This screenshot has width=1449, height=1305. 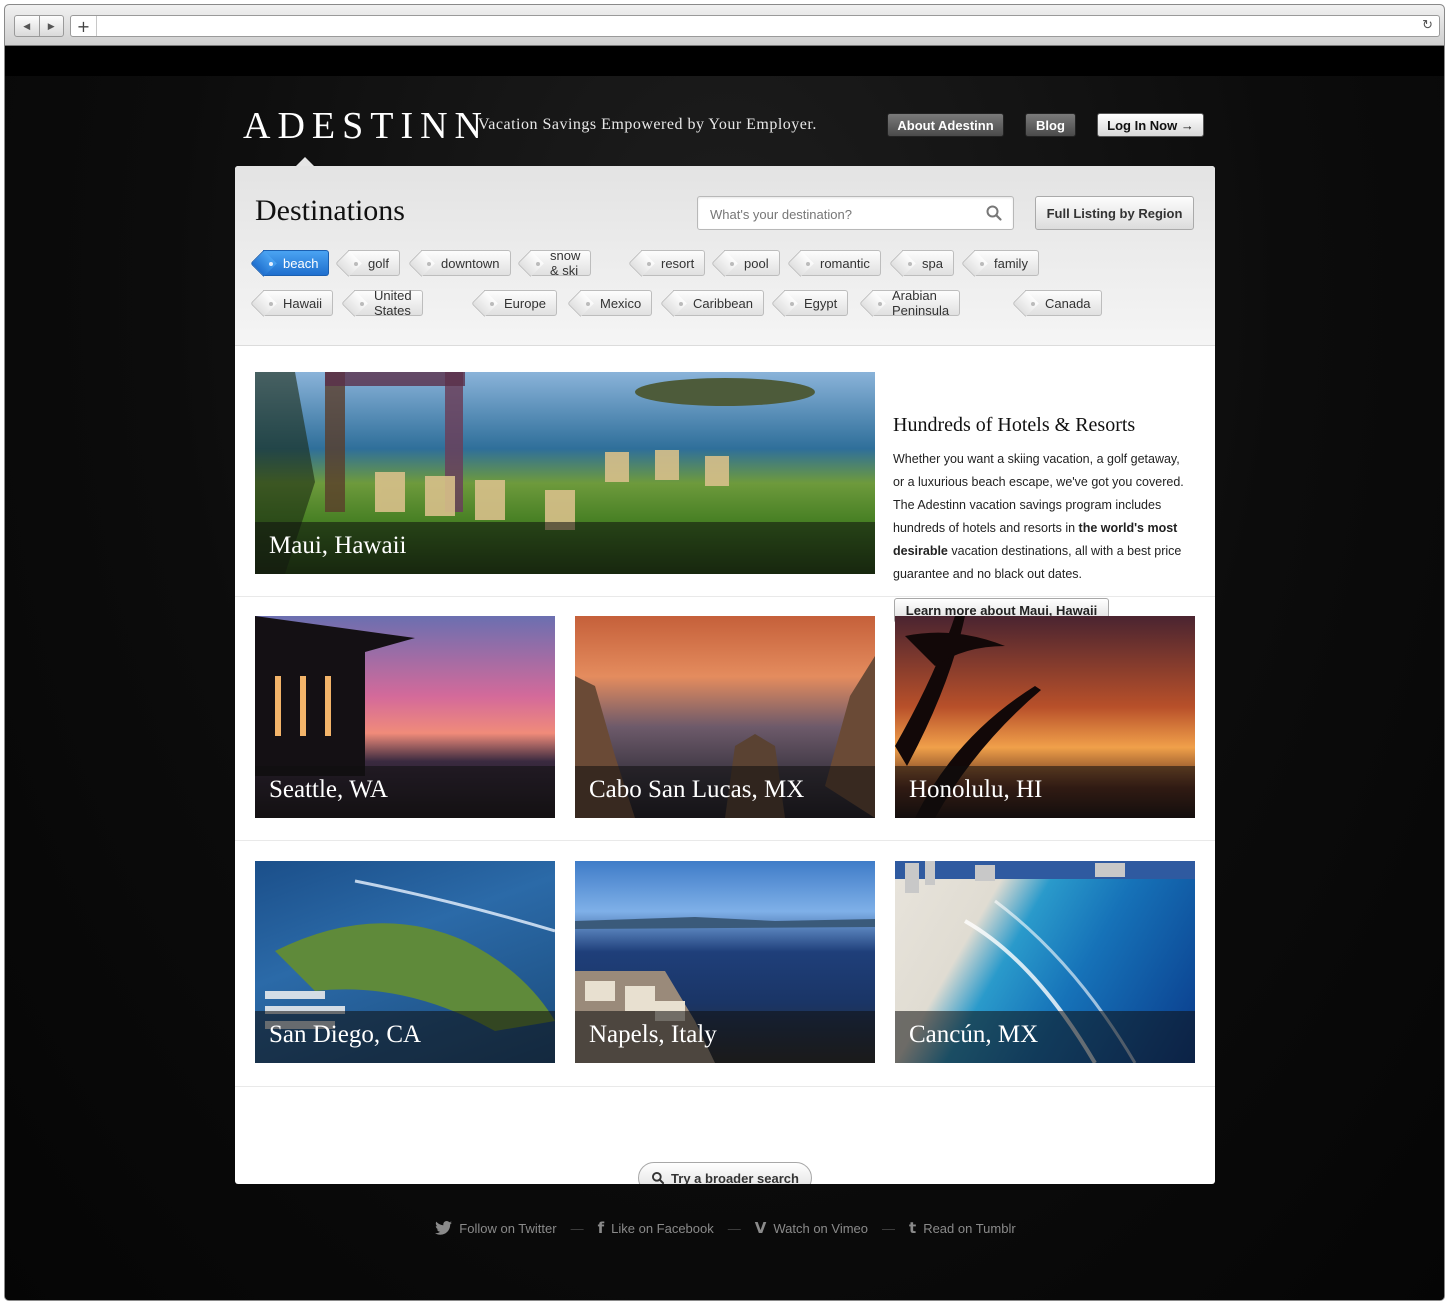 I want to click on broader-search-button: Try a broader search, so click(x=725, y=1173).